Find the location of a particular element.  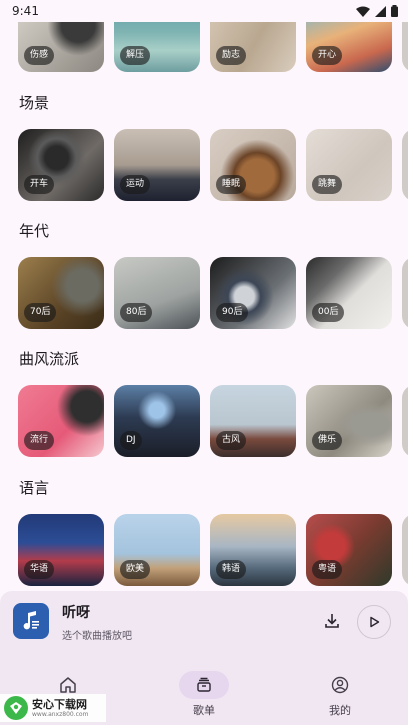

category-label: 睡眠 is located at coordinates (231, 184).